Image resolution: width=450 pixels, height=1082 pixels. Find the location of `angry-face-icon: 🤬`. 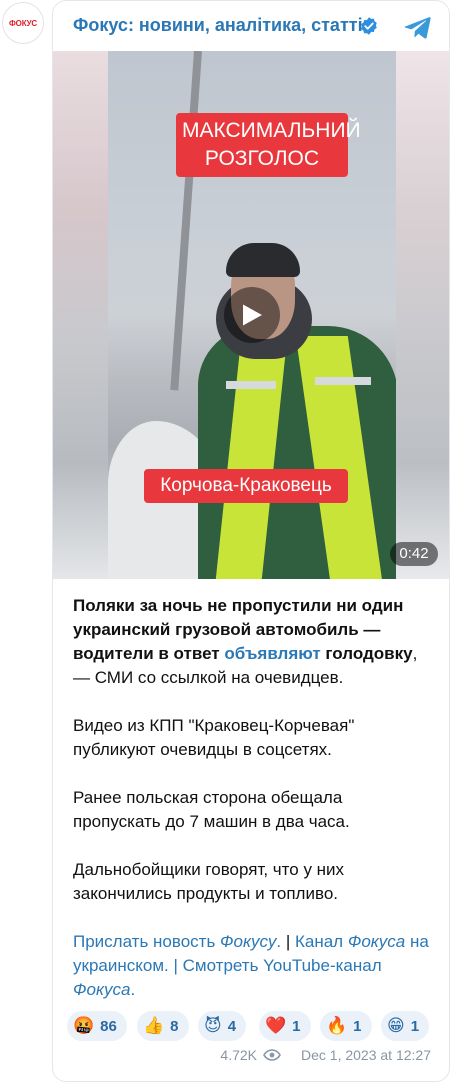

angry-face-icon: 🤬 is located at coordinates (84, 1025).